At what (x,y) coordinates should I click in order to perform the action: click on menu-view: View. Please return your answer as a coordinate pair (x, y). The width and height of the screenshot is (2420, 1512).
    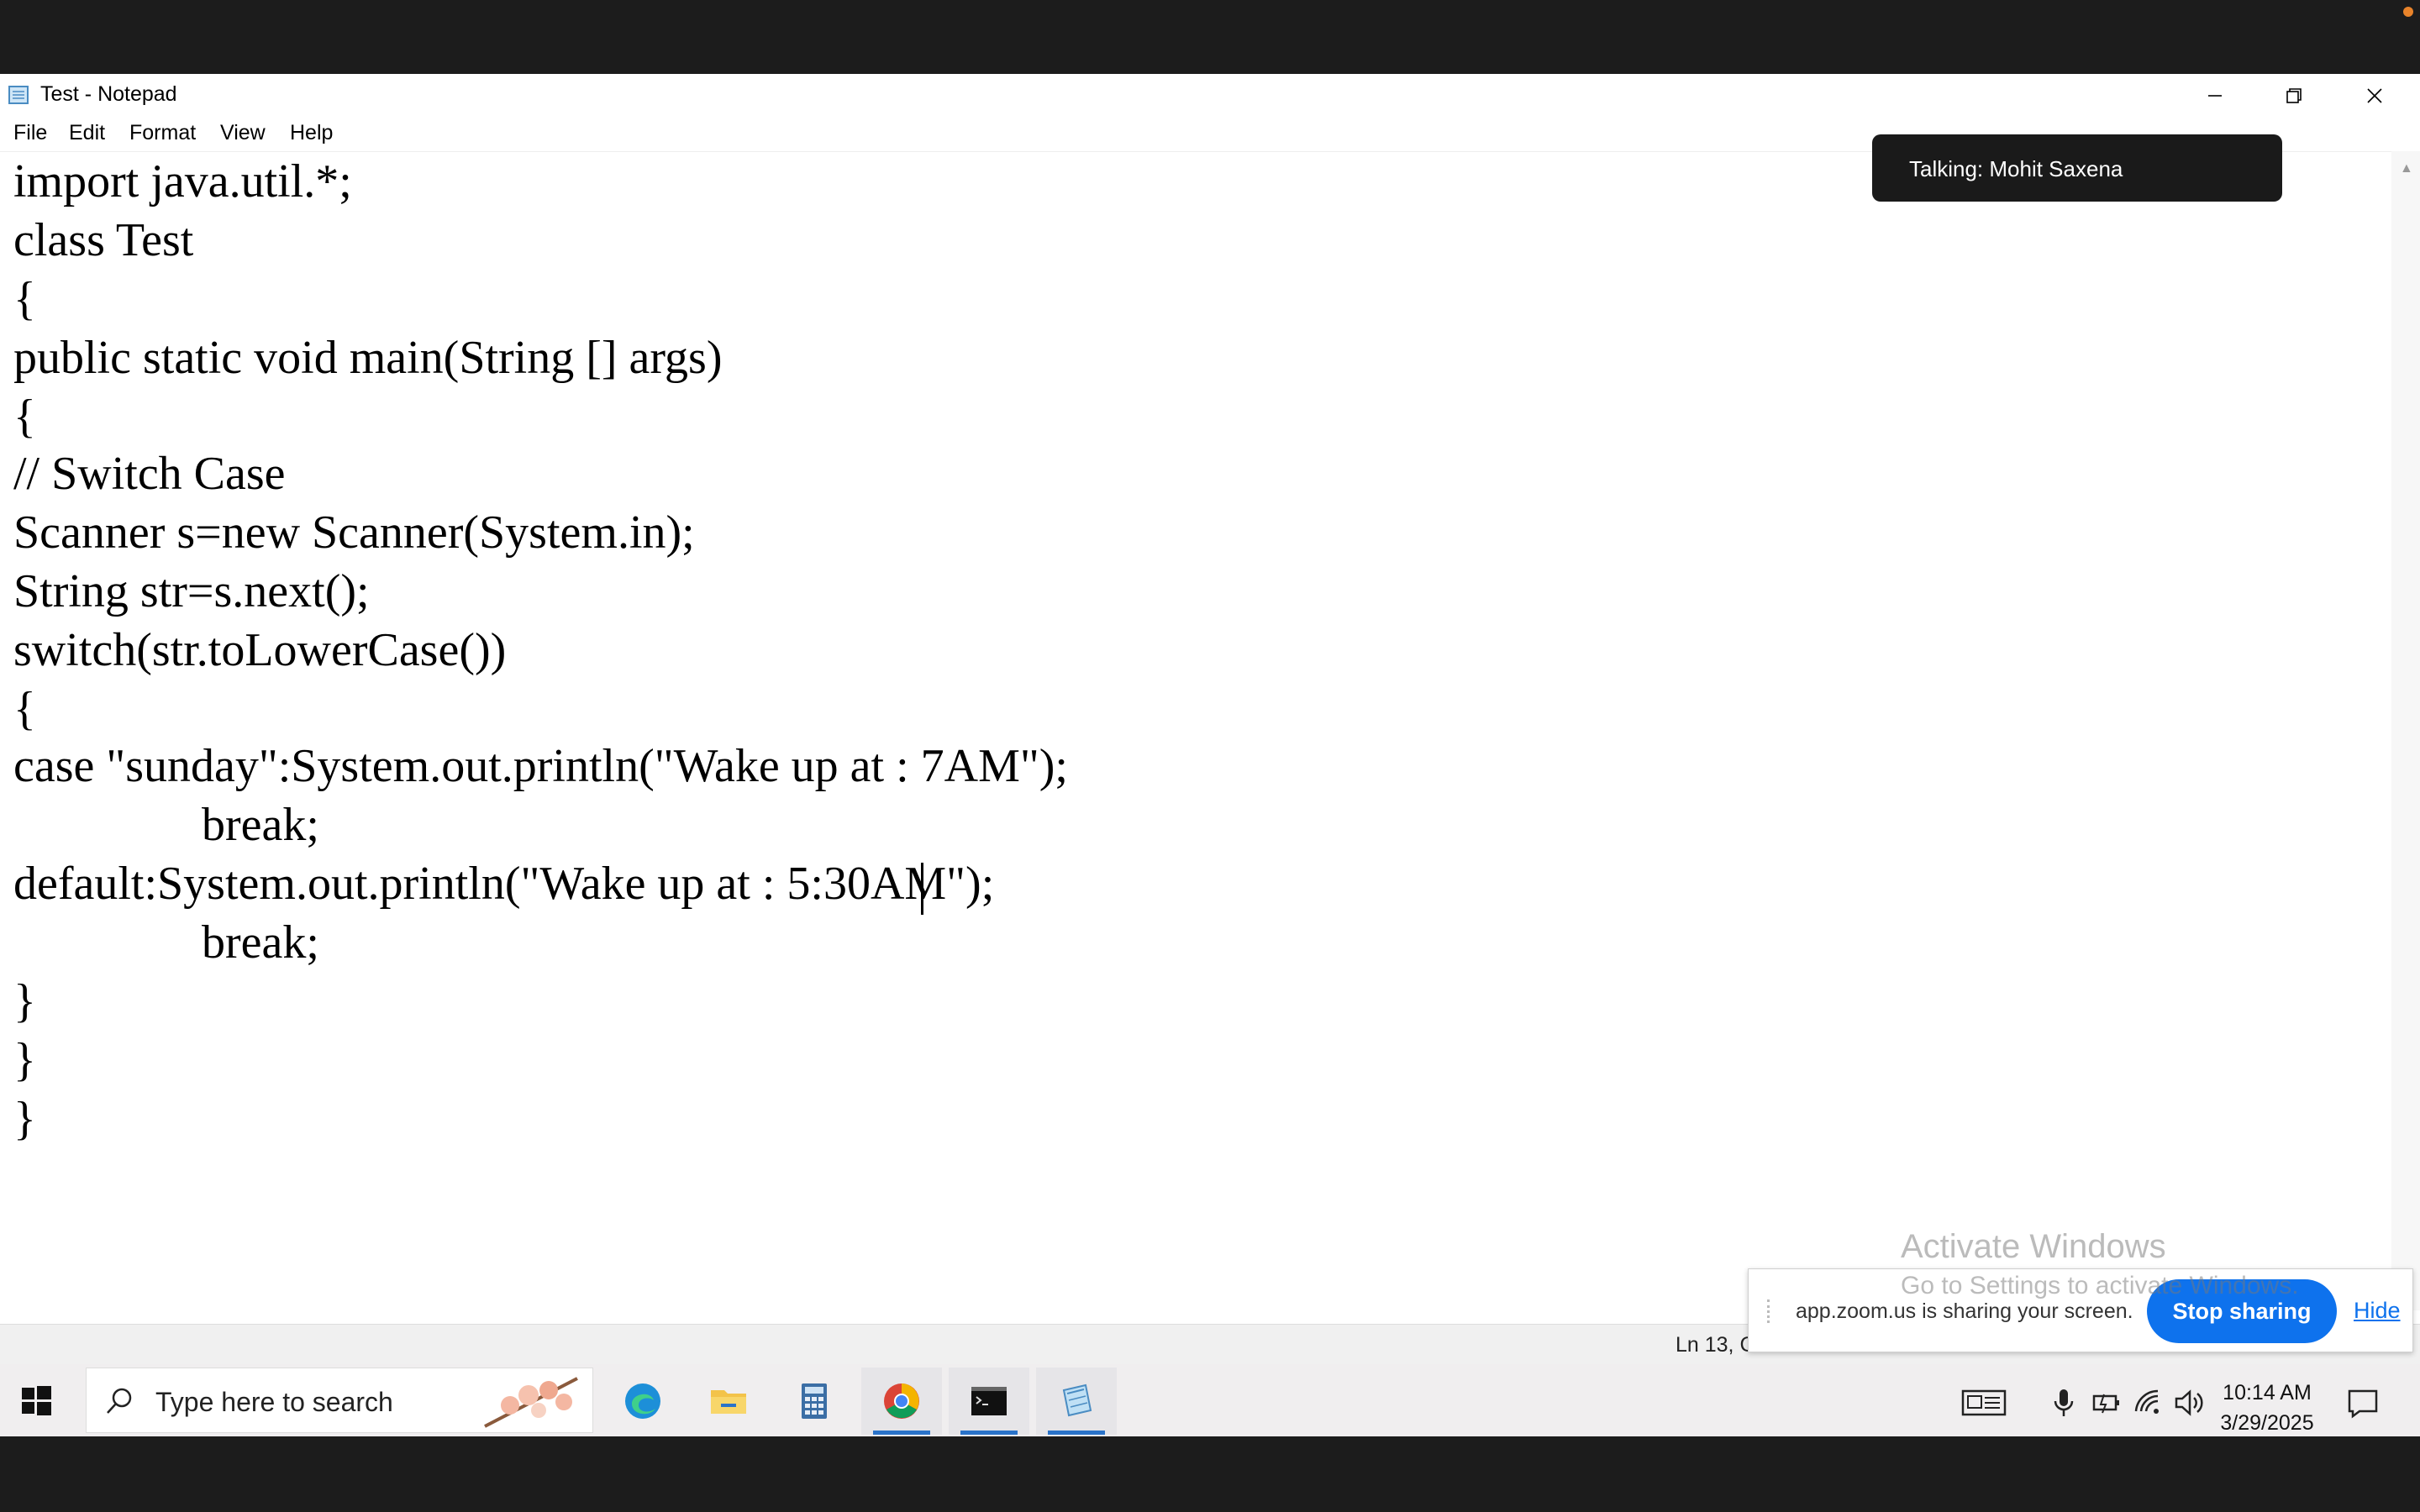
    Looking at the image, I should click on (243, 133).